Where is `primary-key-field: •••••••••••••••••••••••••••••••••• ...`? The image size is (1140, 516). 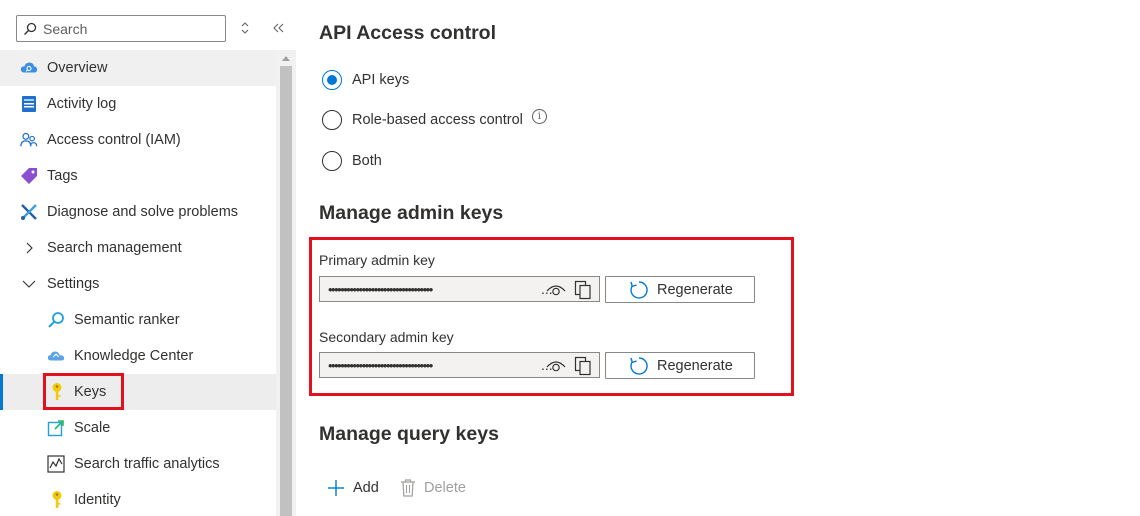
primary-key-field: •••••••••••••••••••••••••••••••••• ... is located at coordinates (459, 289).